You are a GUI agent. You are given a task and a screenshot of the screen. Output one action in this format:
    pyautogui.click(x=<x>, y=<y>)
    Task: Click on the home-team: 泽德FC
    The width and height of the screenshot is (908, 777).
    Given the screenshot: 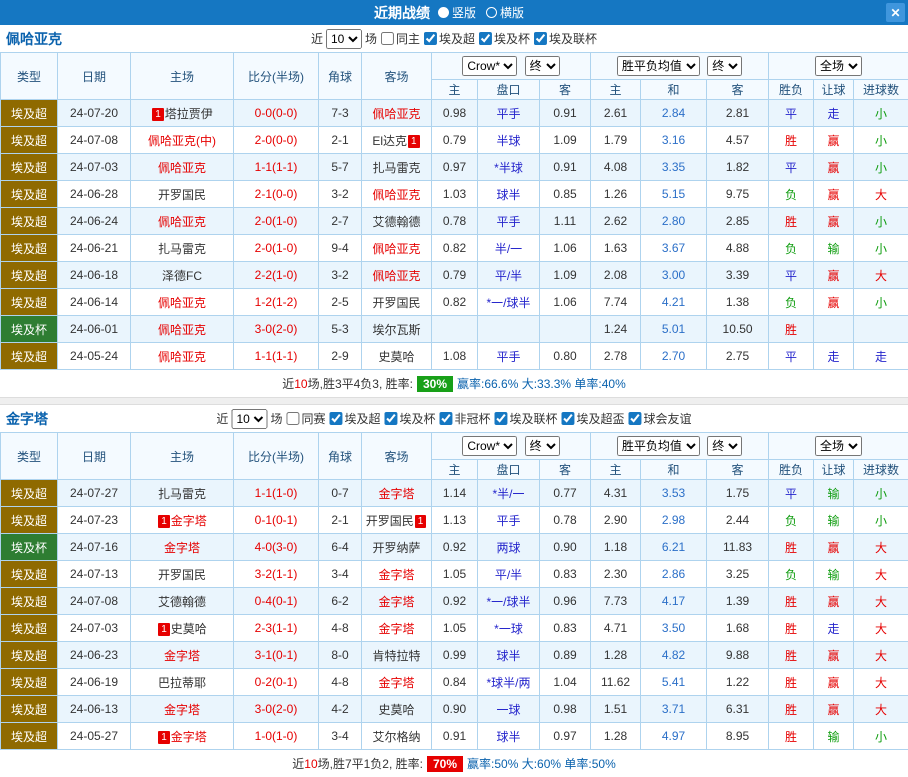 What is the action you would take?
    pyautogui.click(x=182, y=275)
    